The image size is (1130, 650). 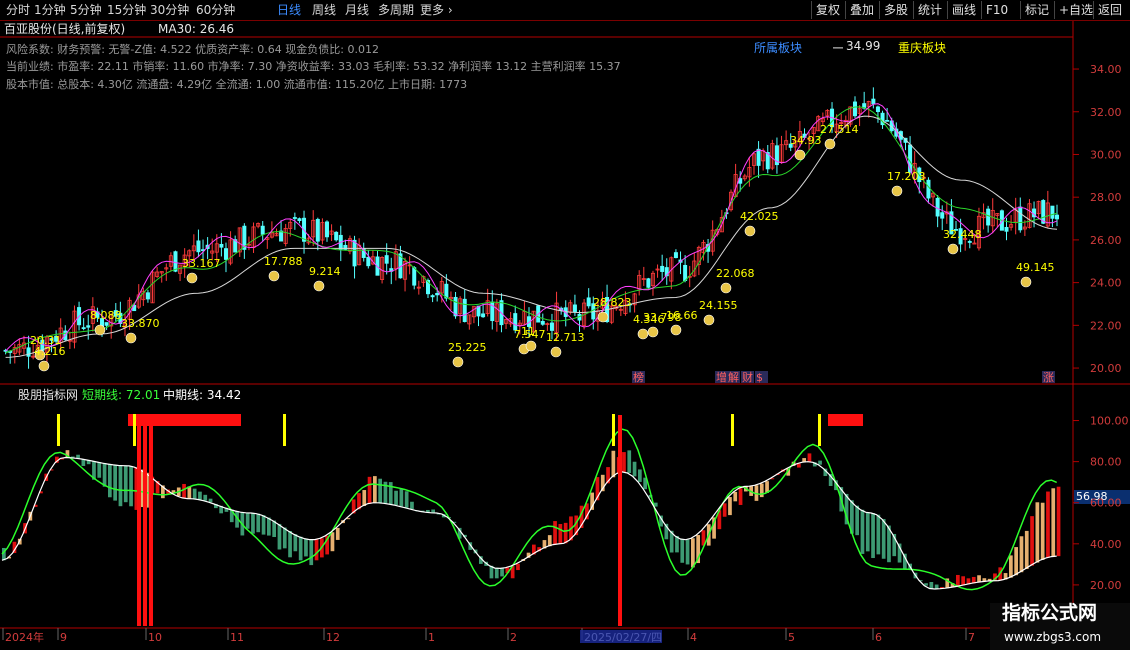 What do you see at coordinates (24, 637) in the screenshot?
I see `time-label: 2024年` at bounding box center [24, 637].